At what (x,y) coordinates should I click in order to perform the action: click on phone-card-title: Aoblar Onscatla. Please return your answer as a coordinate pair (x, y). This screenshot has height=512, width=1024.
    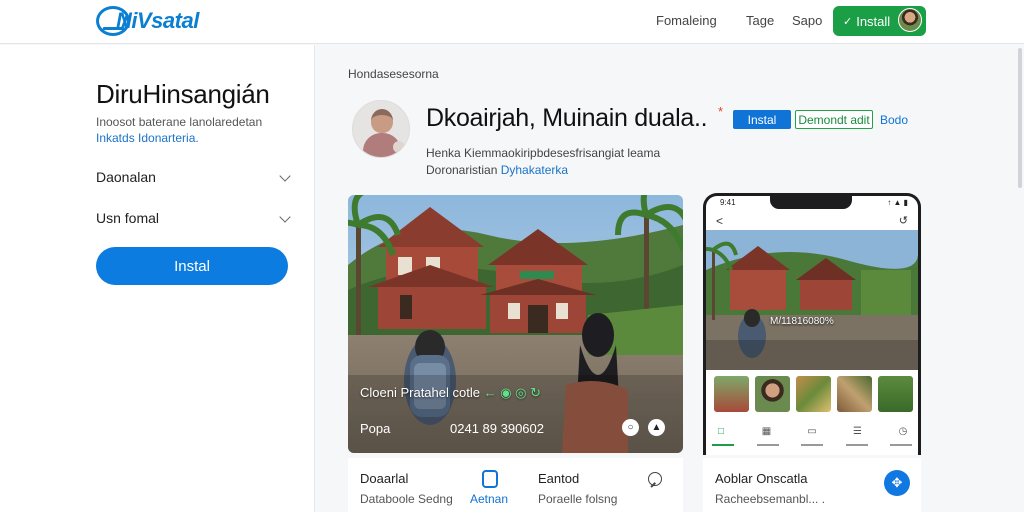
    Looking at the image, I should click on (761, 478).